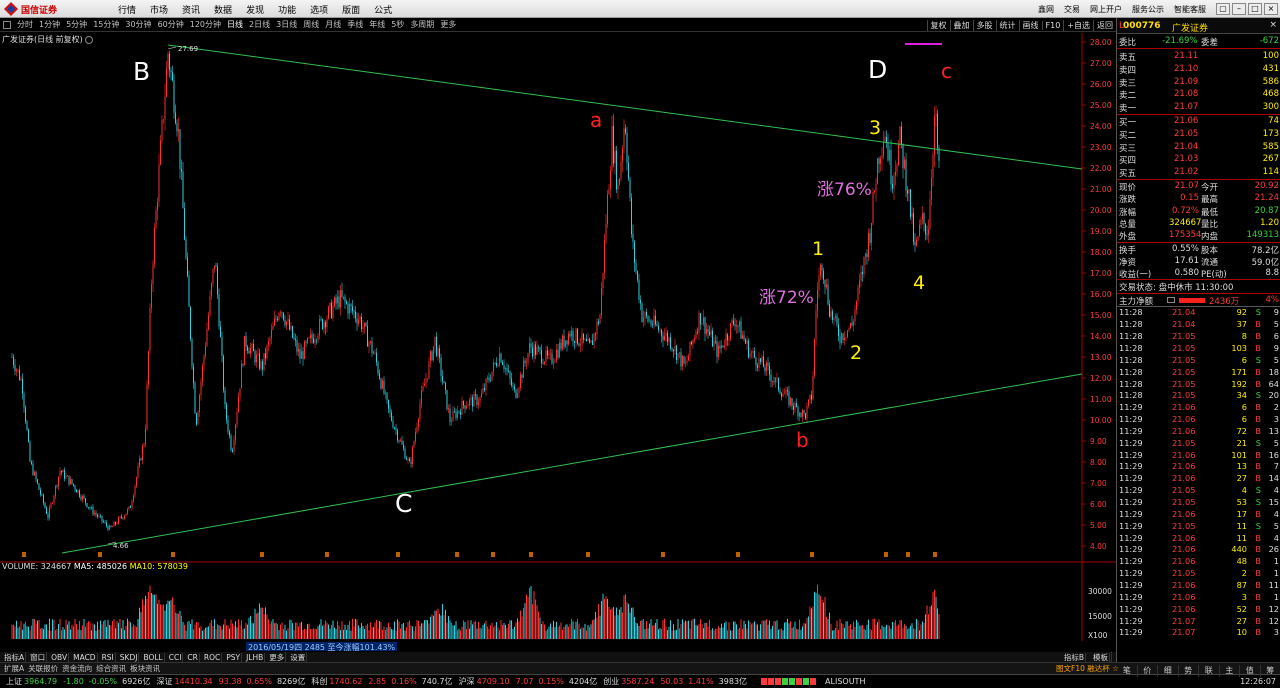 This screenshot has height=688, width=1280. What do you see at coordinates (961, 25) in the screenshot?
I see `chart-tool-button: 叠加` at bounding box center [961, 25].